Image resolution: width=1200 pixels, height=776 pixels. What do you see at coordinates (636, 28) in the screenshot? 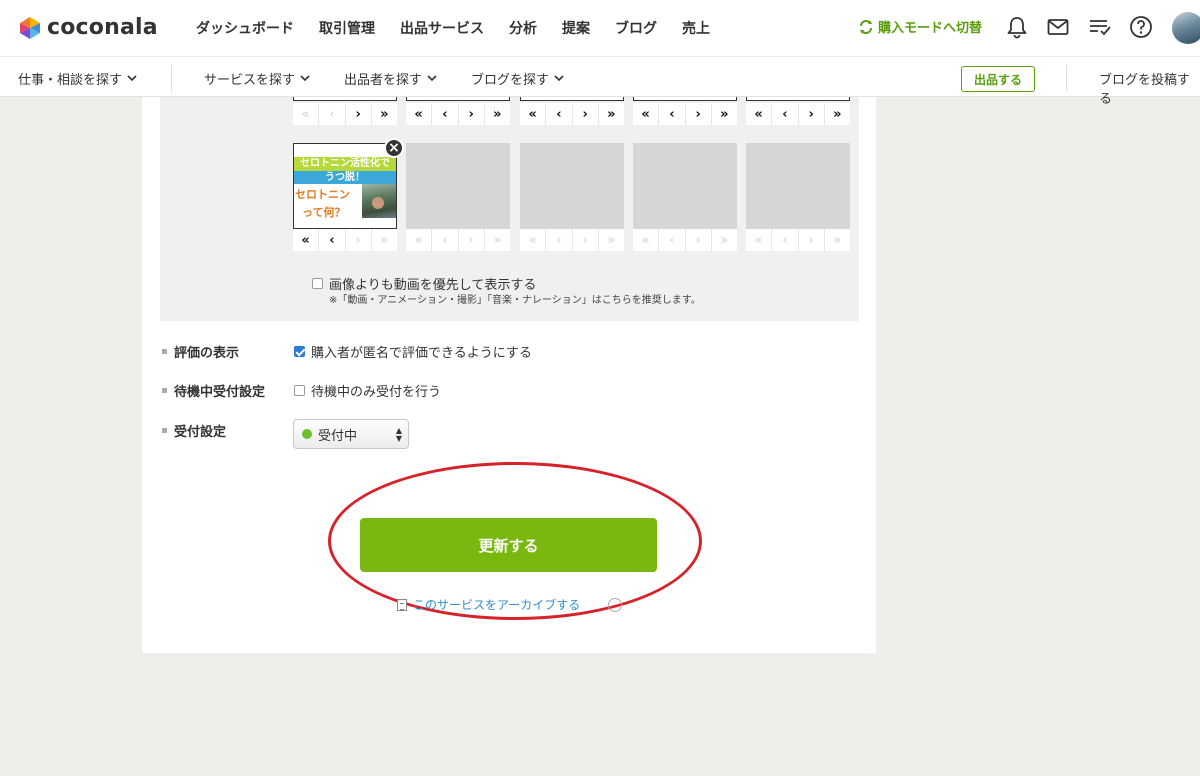
I see `nav-blog: ブログ` at bounding box center [636, 28].